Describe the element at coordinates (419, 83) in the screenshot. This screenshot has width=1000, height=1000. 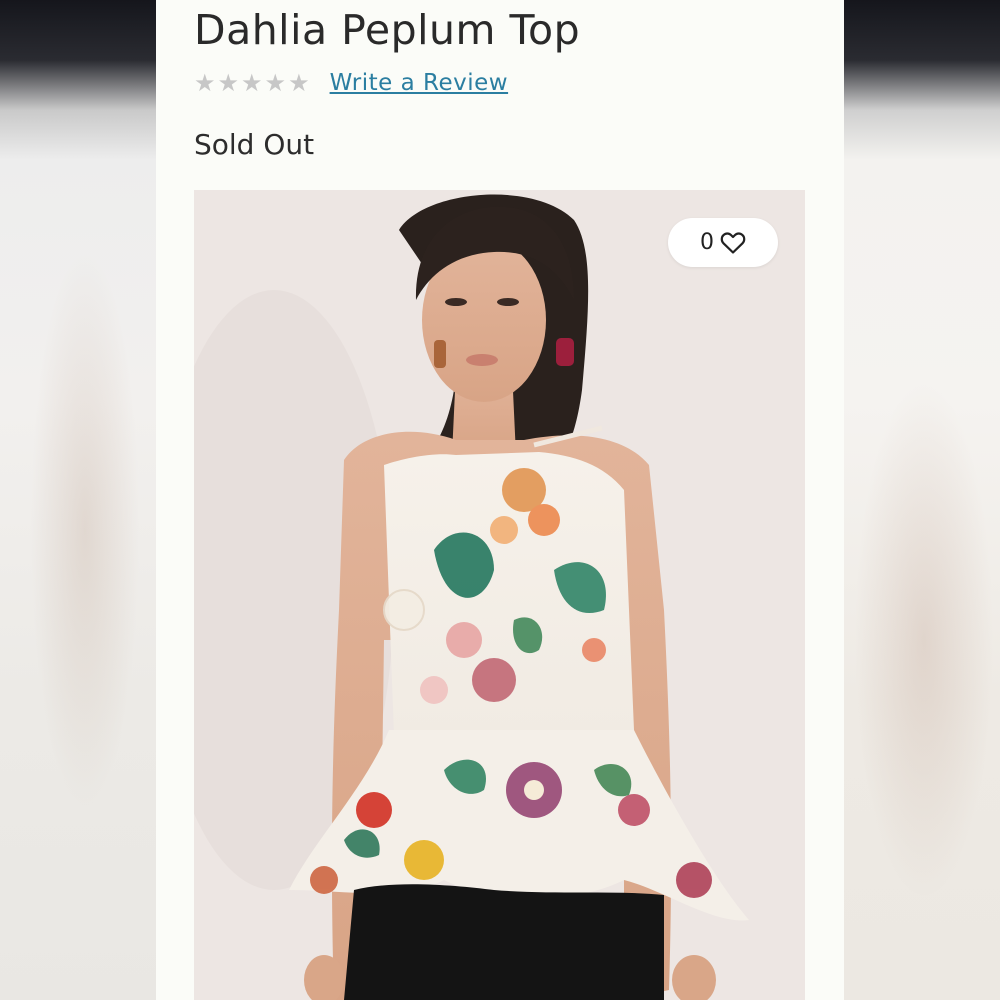
I see `write-review-link: Write a Review` at that location.